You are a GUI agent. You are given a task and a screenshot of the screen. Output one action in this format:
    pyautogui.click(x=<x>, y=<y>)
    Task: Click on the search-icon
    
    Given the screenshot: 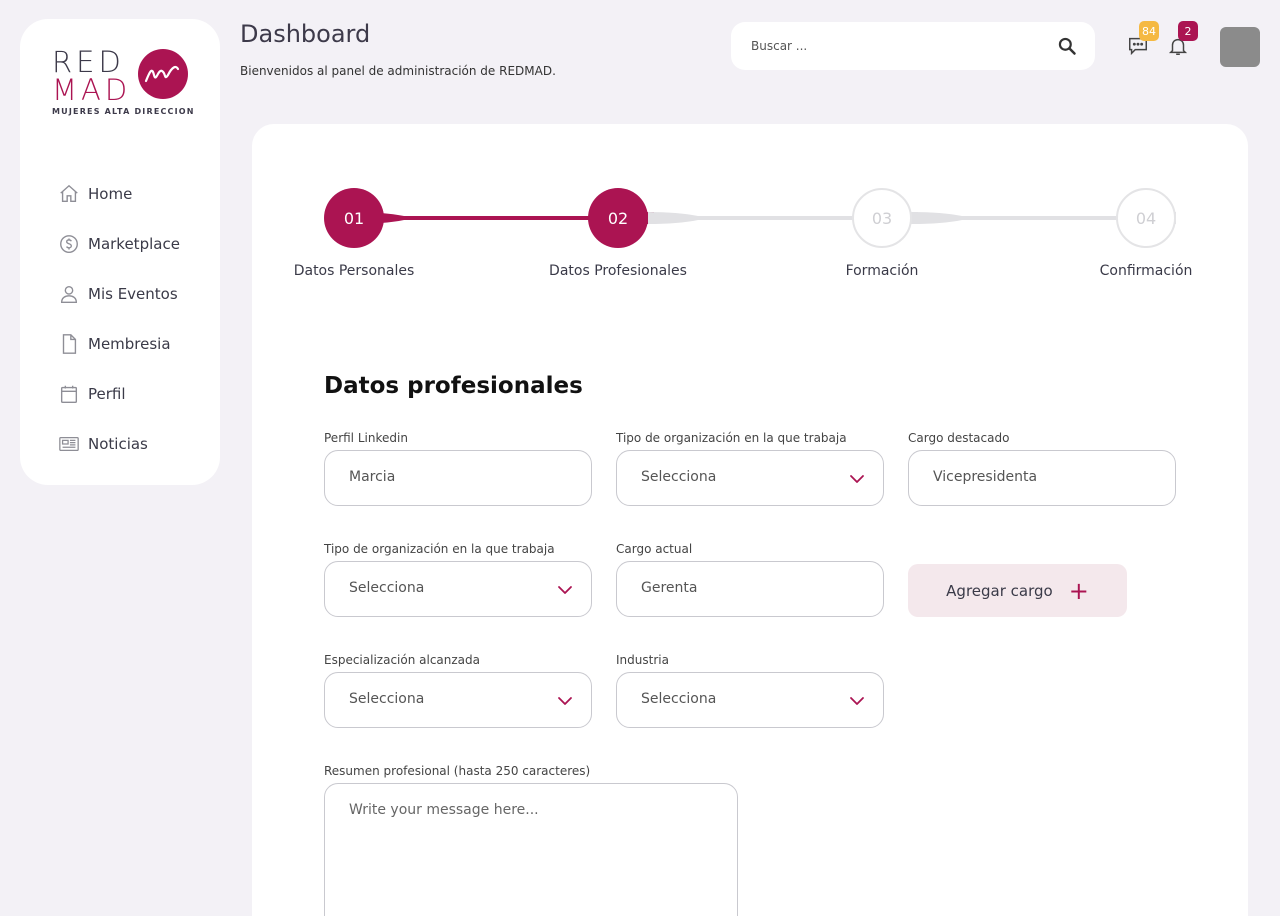 What is the action you would take?
    pyautogui.click(x=1067, y=46)
    